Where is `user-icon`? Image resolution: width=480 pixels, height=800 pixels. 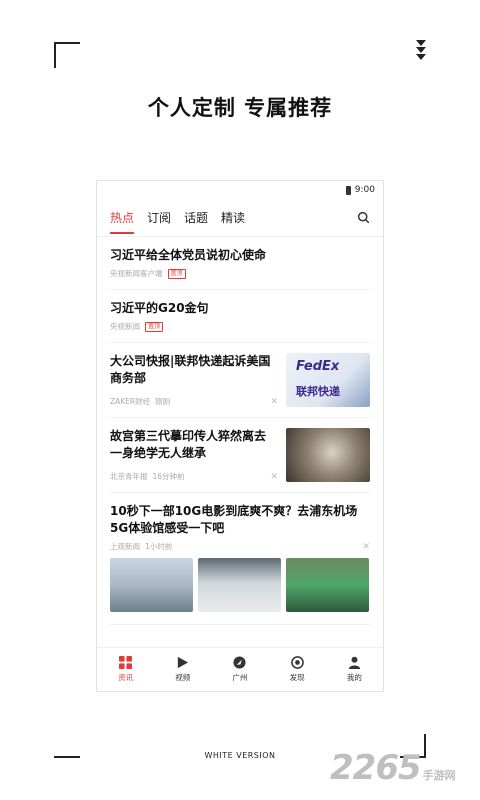 user-icon is located at coordinates (354, 662).